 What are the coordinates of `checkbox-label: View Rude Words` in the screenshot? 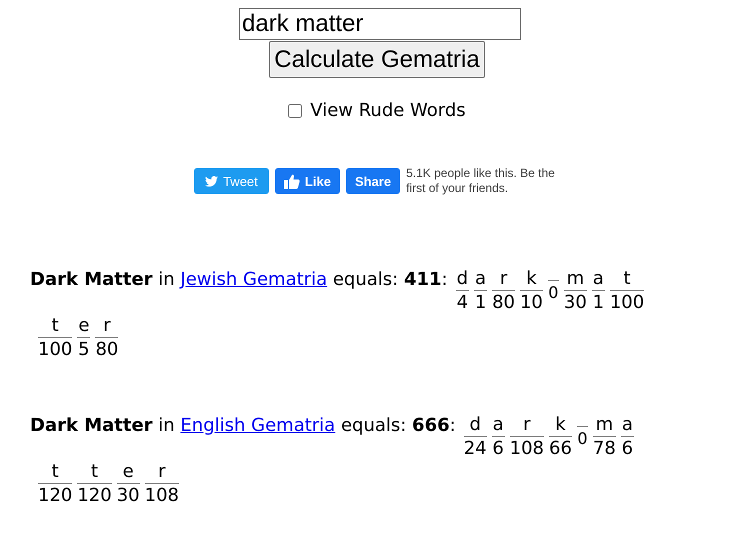 It's located at (388, 110).